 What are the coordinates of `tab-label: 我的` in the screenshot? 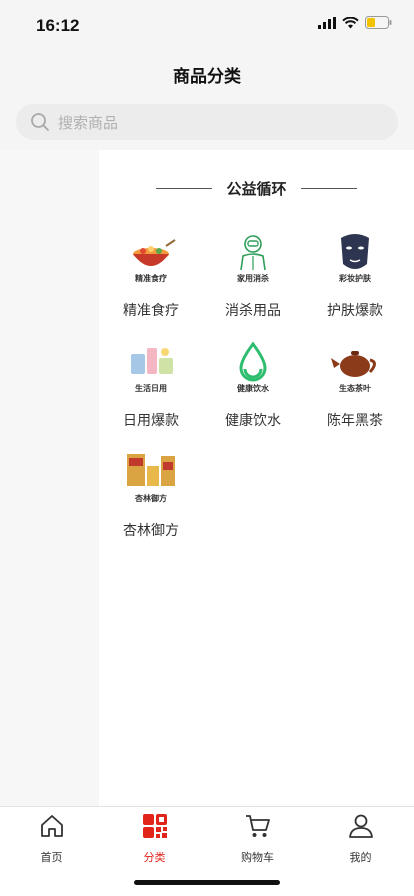 It's located at (360, 857).